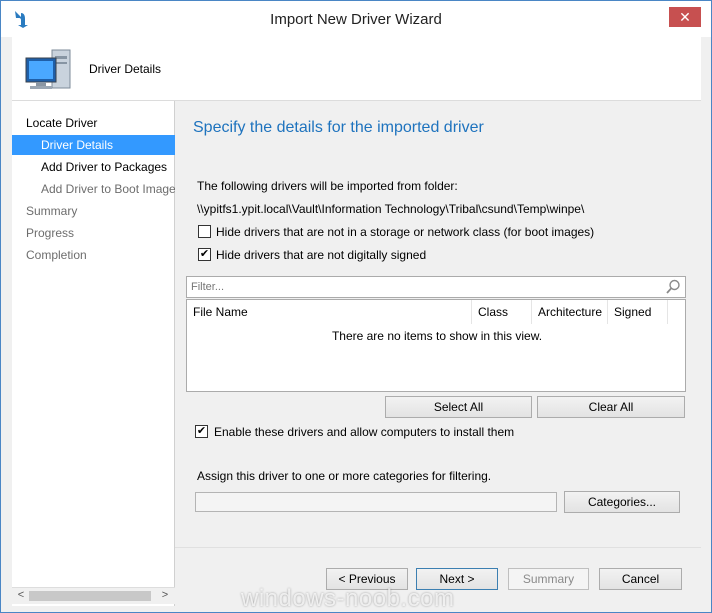  What do you see at coordinates (426, 287) in the screenshot?
I see `filter-input` at bounding box center [426, 287].